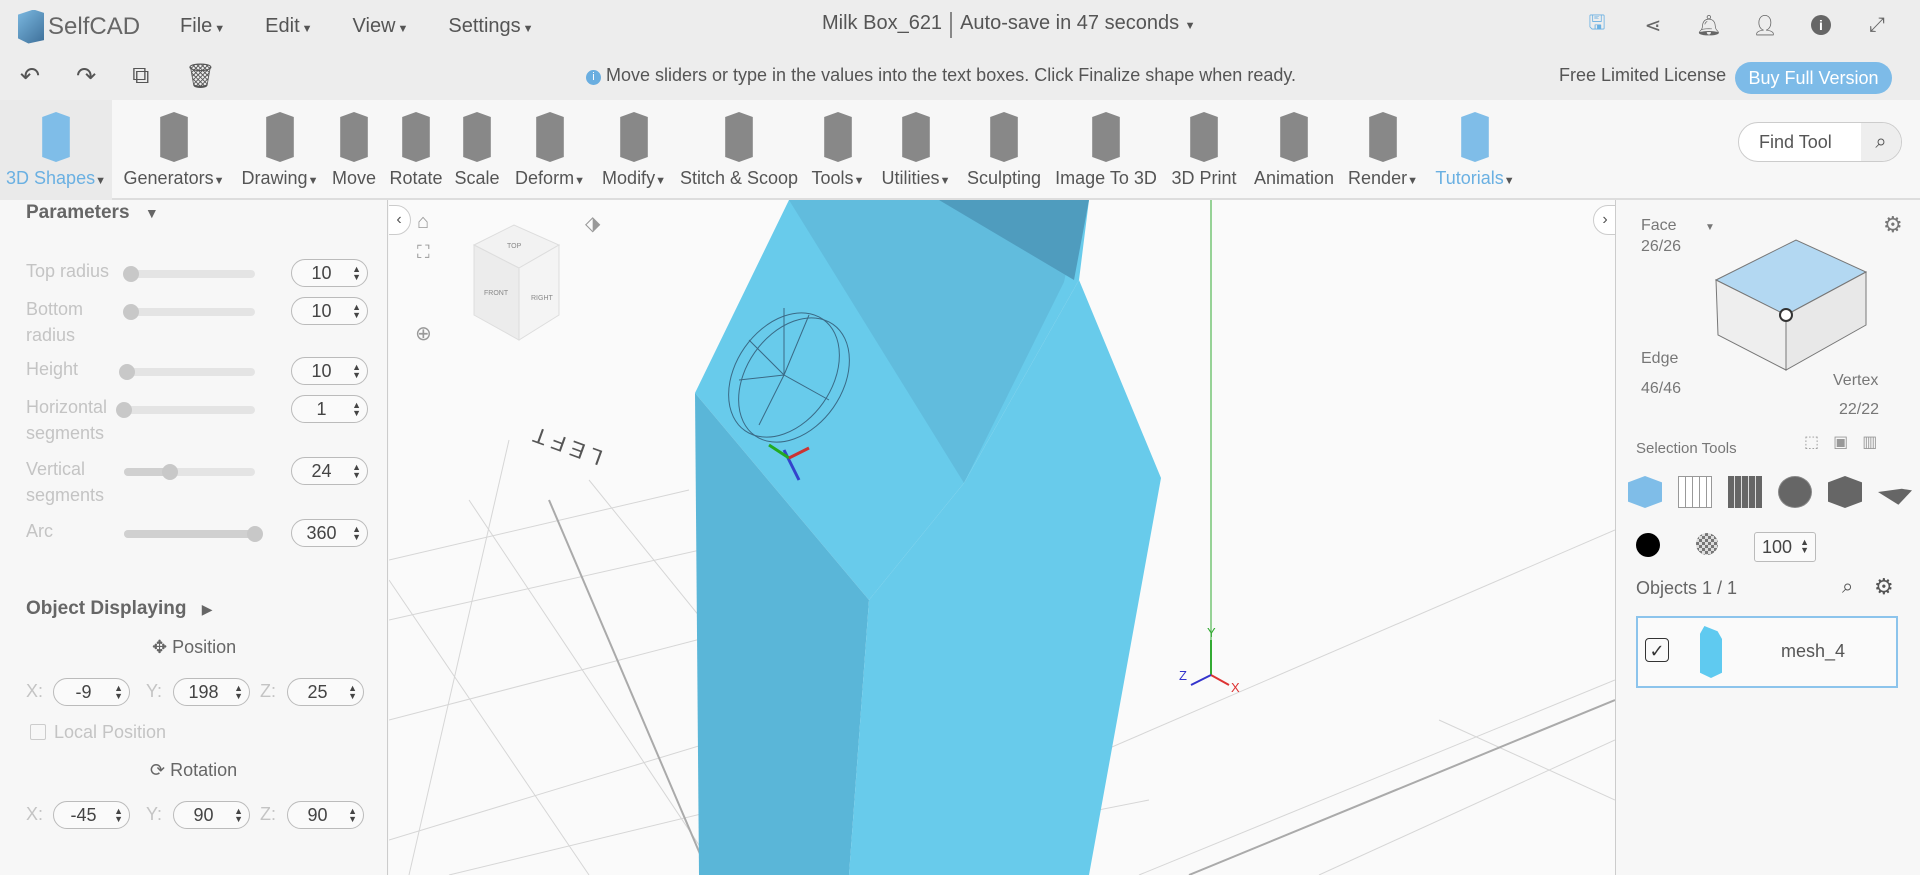  Describe the element at coordinates (516, 282) in the screenshot. I see `view-cube: TOP RIGHT FRONT` at that location.